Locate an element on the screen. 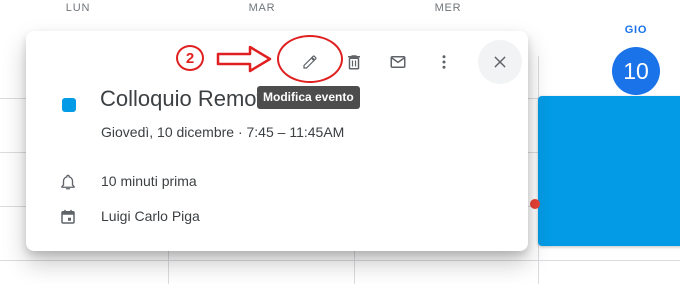 This screenshot has width=680, height=284. hour-line is located at coordinates (340, 260).